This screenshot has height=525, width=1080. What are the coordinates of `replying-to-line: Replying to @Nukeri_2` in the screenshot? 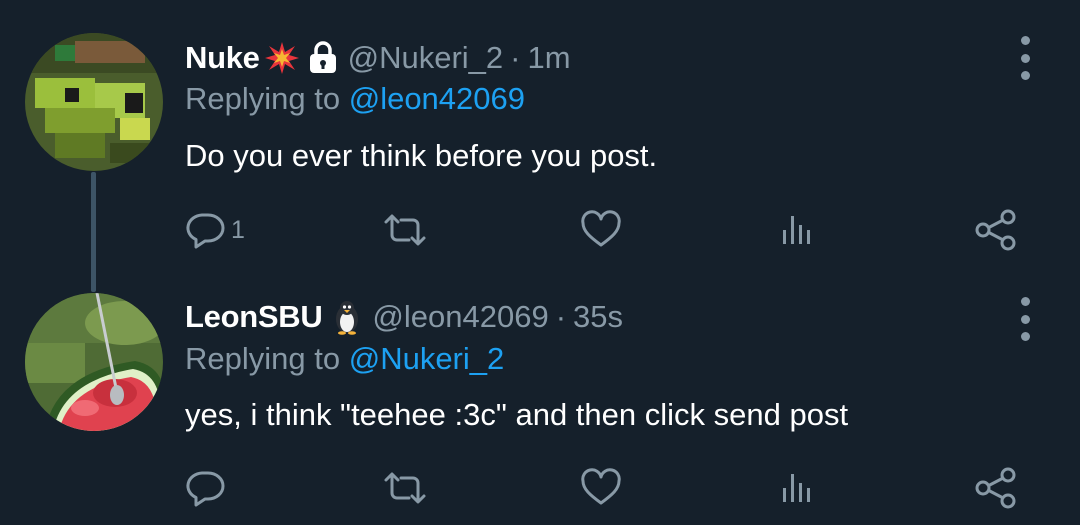 It's located at (344, 359).